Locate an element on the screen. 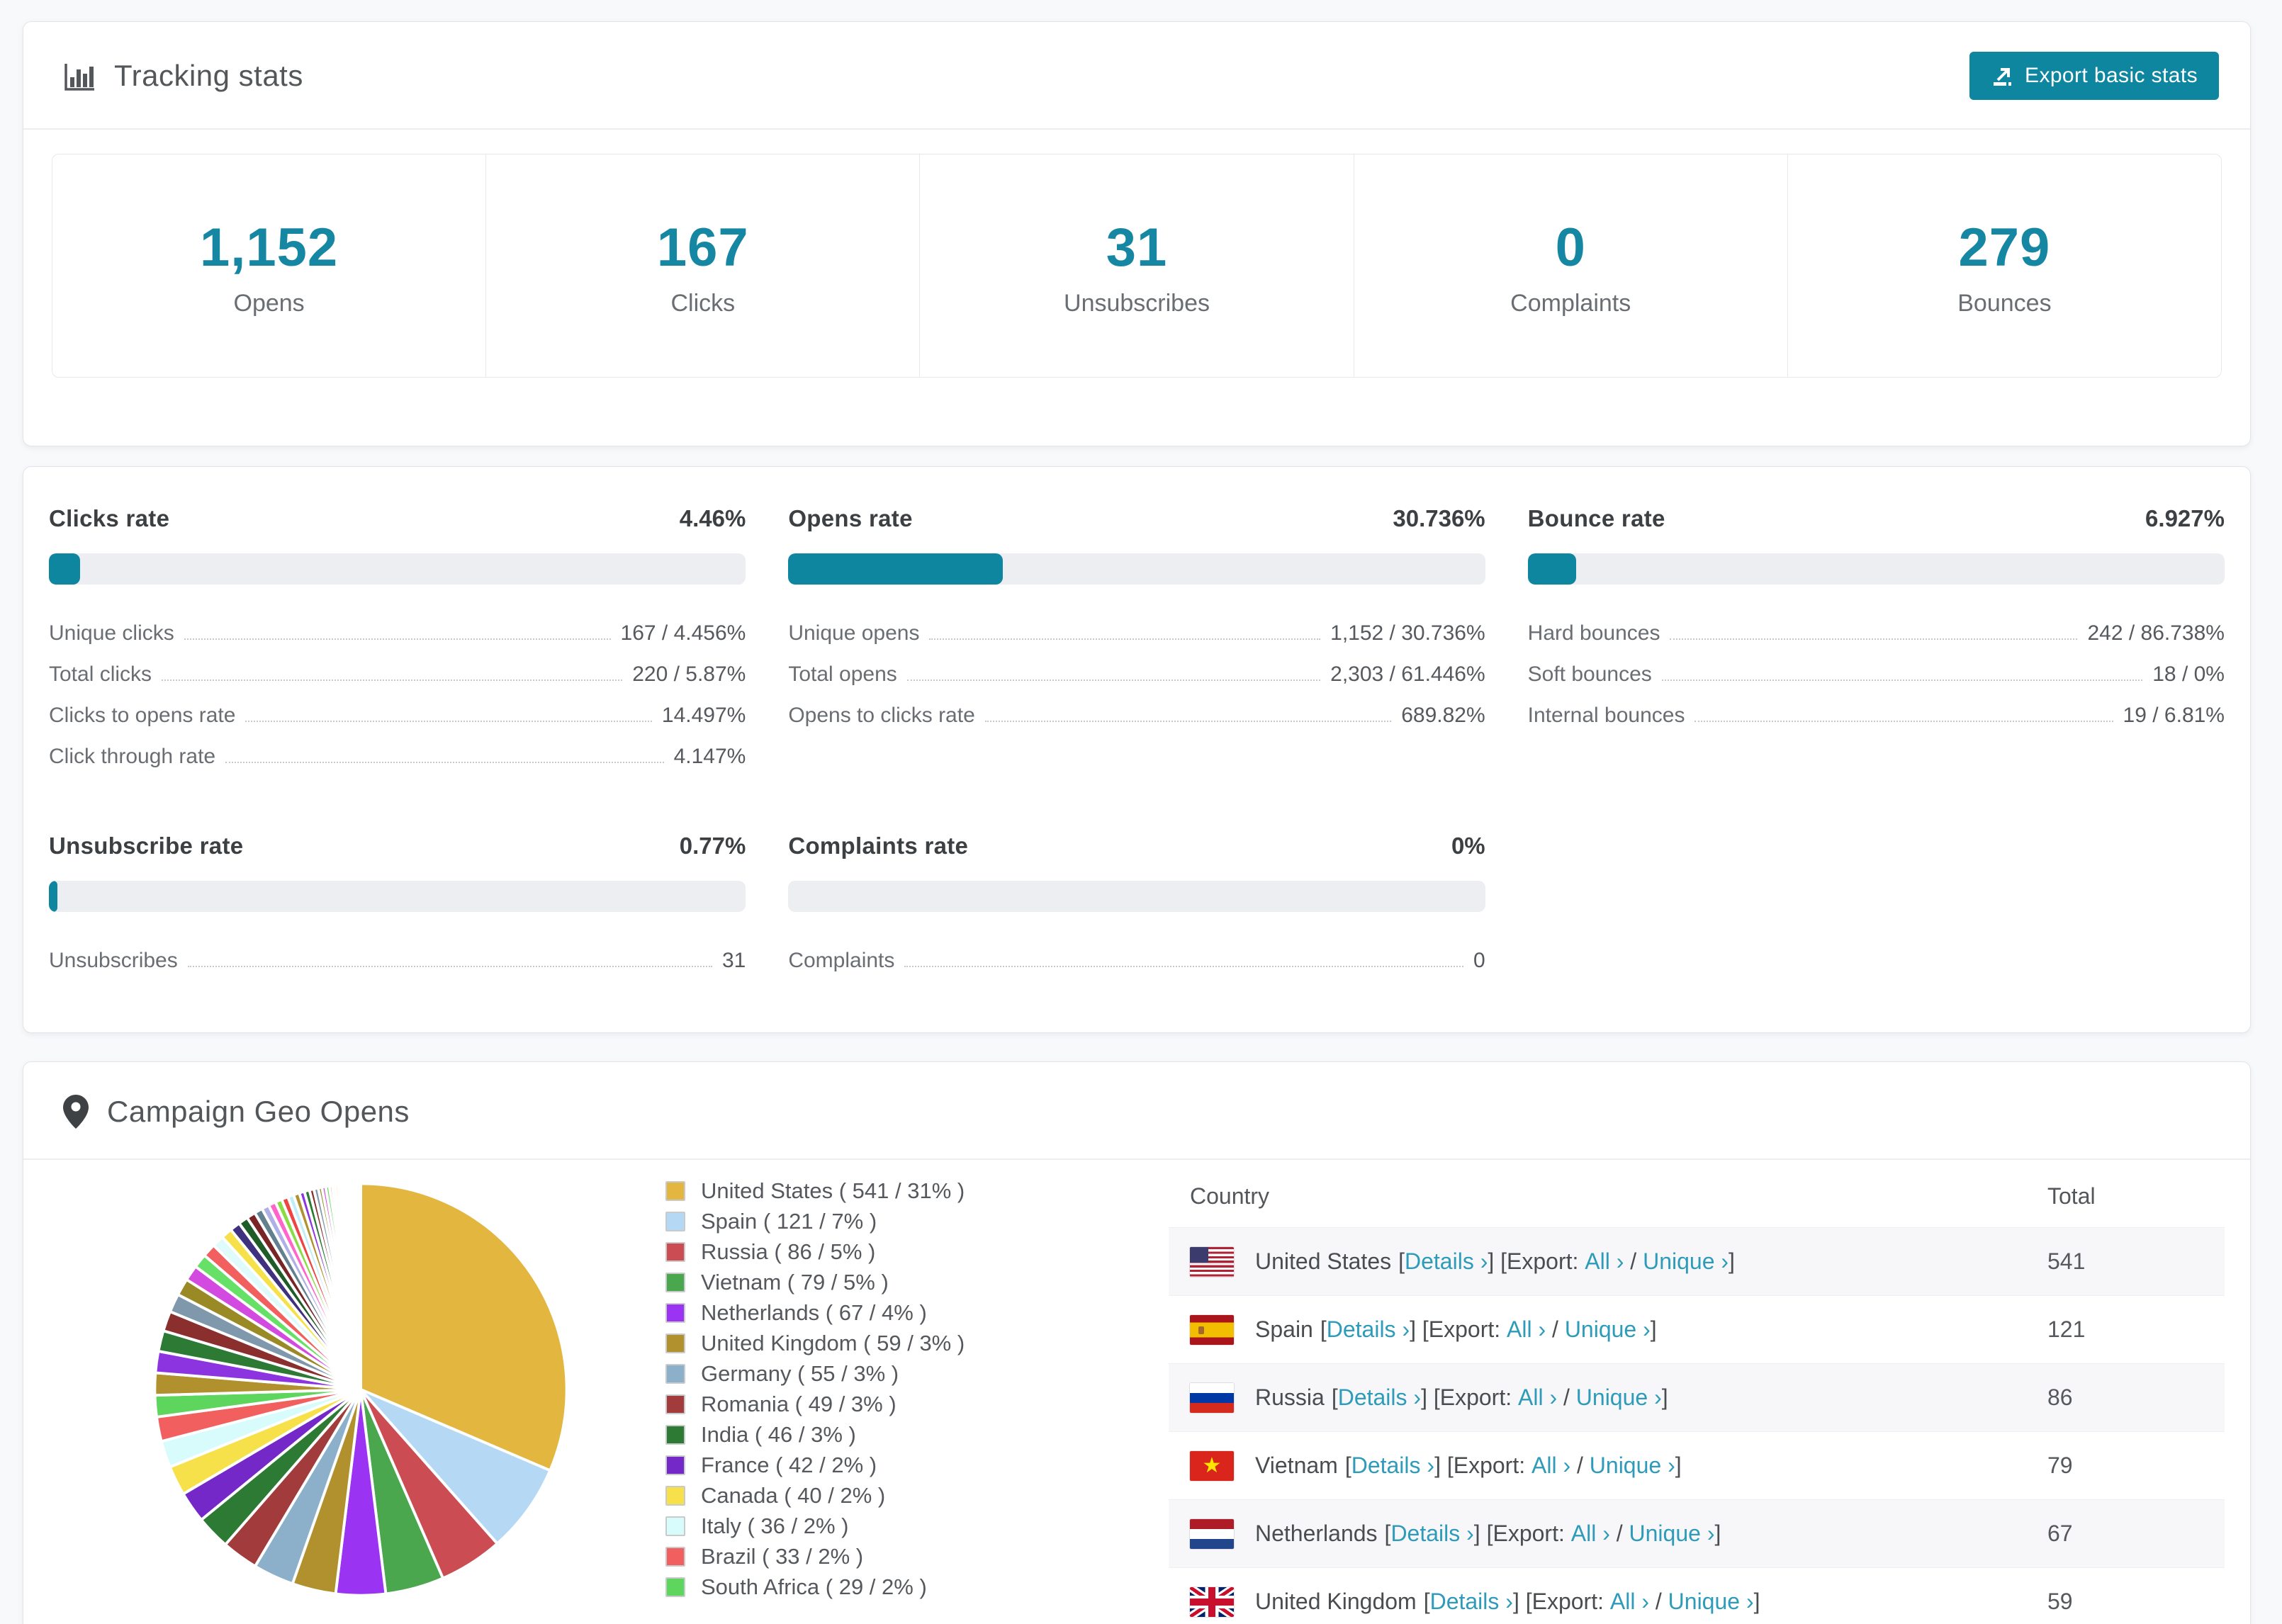 The image size is (2282, 1624). rate-row: Click through rate 4.147% is located at coordinates (397, 752).